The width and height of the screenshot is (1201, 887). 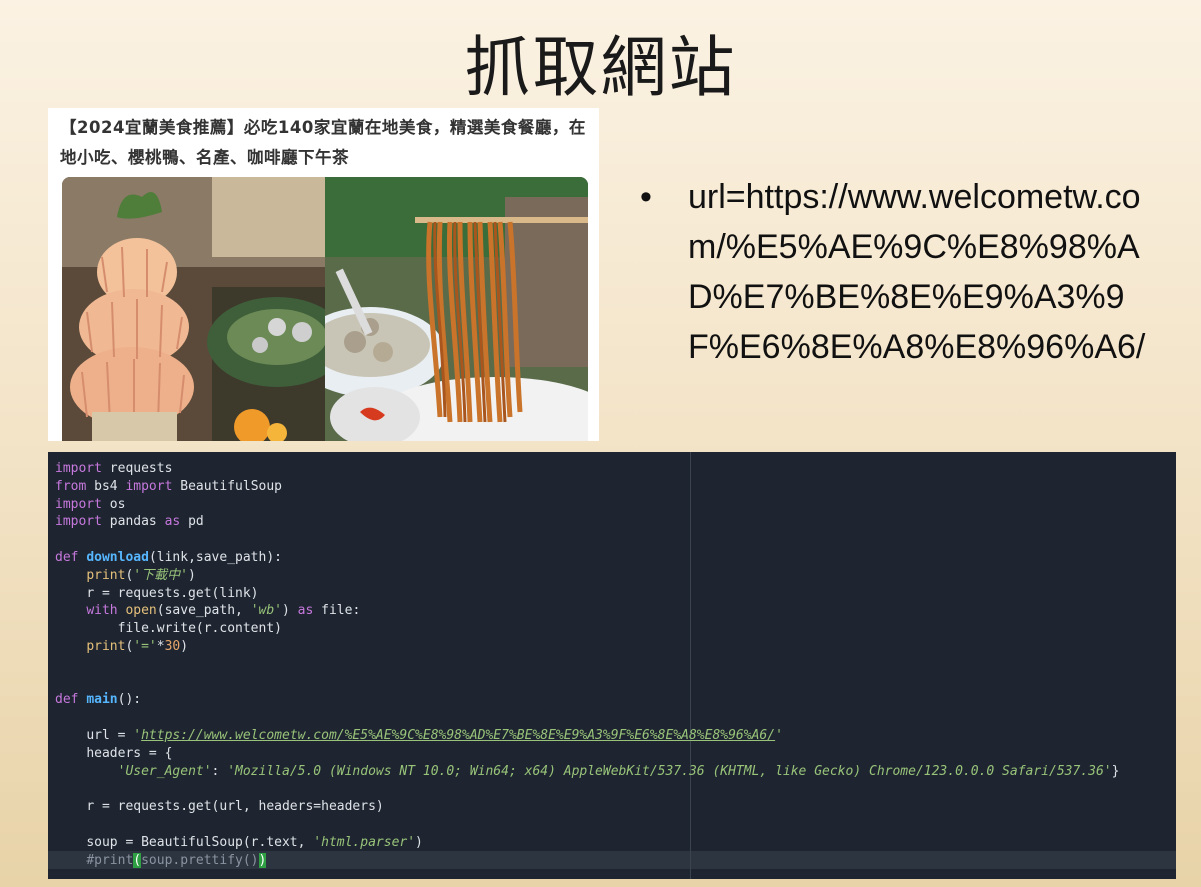 What do you see at coordinates (90, 504) in the screenshot?
I see `code-line: import os` at bounding box center [90, 504].